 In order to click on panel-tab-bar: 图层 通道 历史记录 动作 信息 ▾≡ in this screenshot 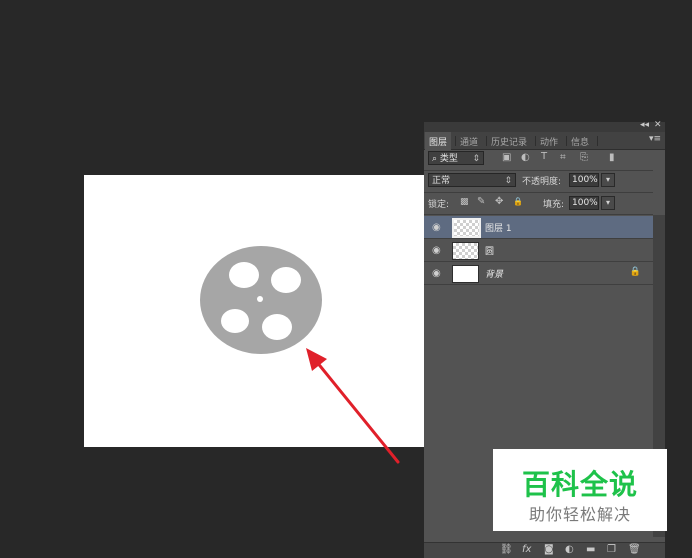, I will do `click(544, 141)`.